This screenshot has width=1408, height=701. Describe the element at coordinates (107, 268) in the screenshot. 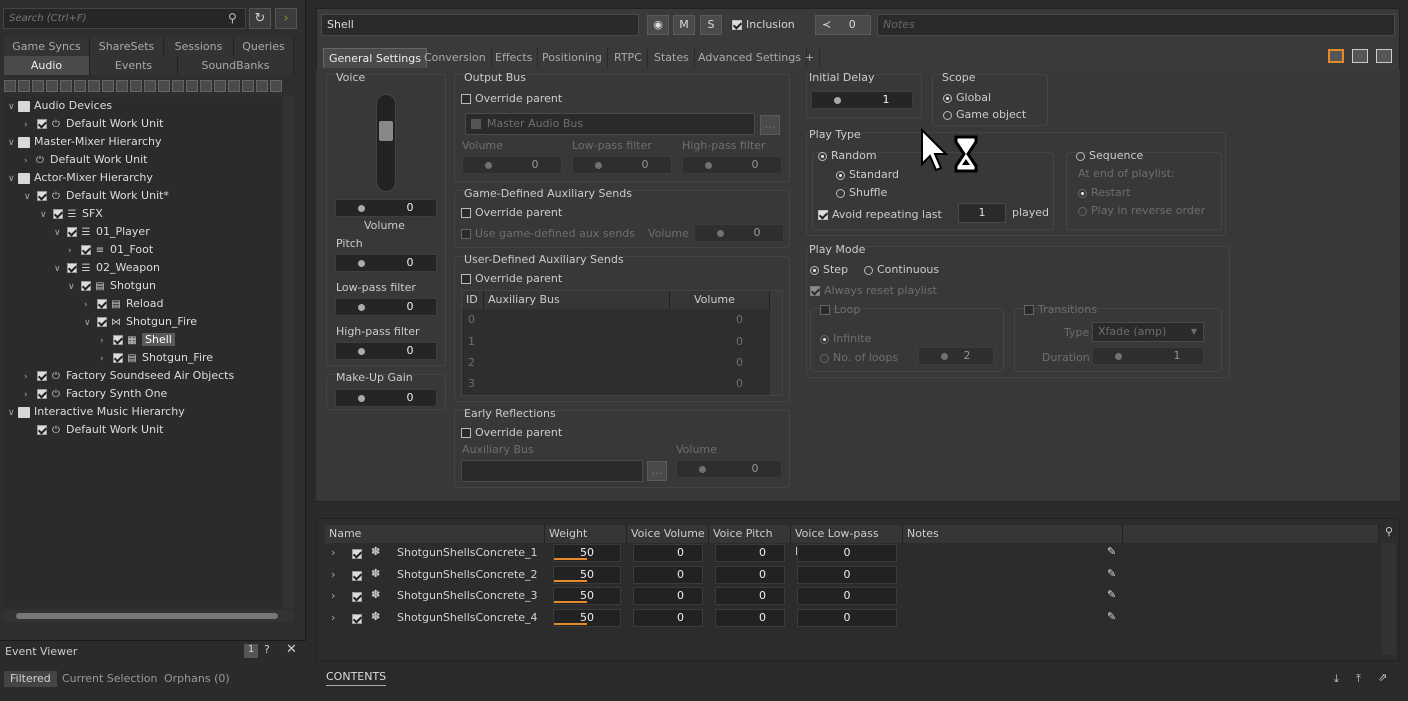

I see `tree-item: ∨ ☰ 02_Weapon` at that location.